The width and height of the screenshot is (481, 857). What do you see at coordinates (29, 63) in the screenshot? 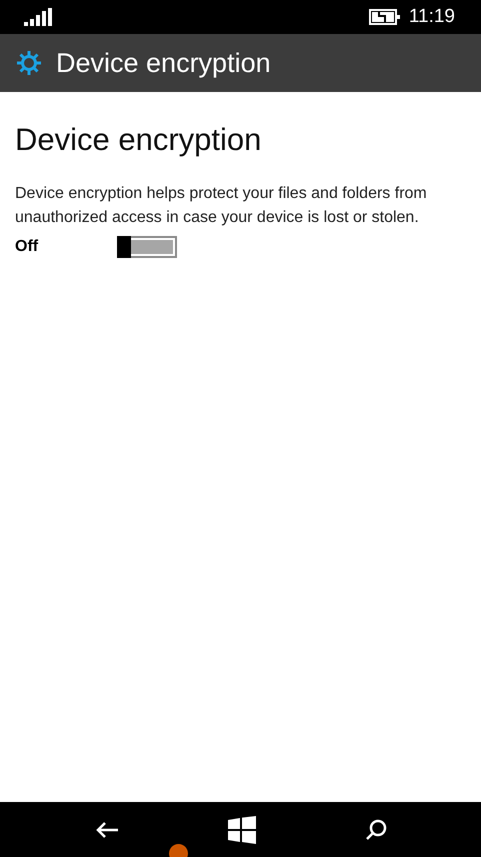
I see `settings-icon` at bounding box center [29, 63].